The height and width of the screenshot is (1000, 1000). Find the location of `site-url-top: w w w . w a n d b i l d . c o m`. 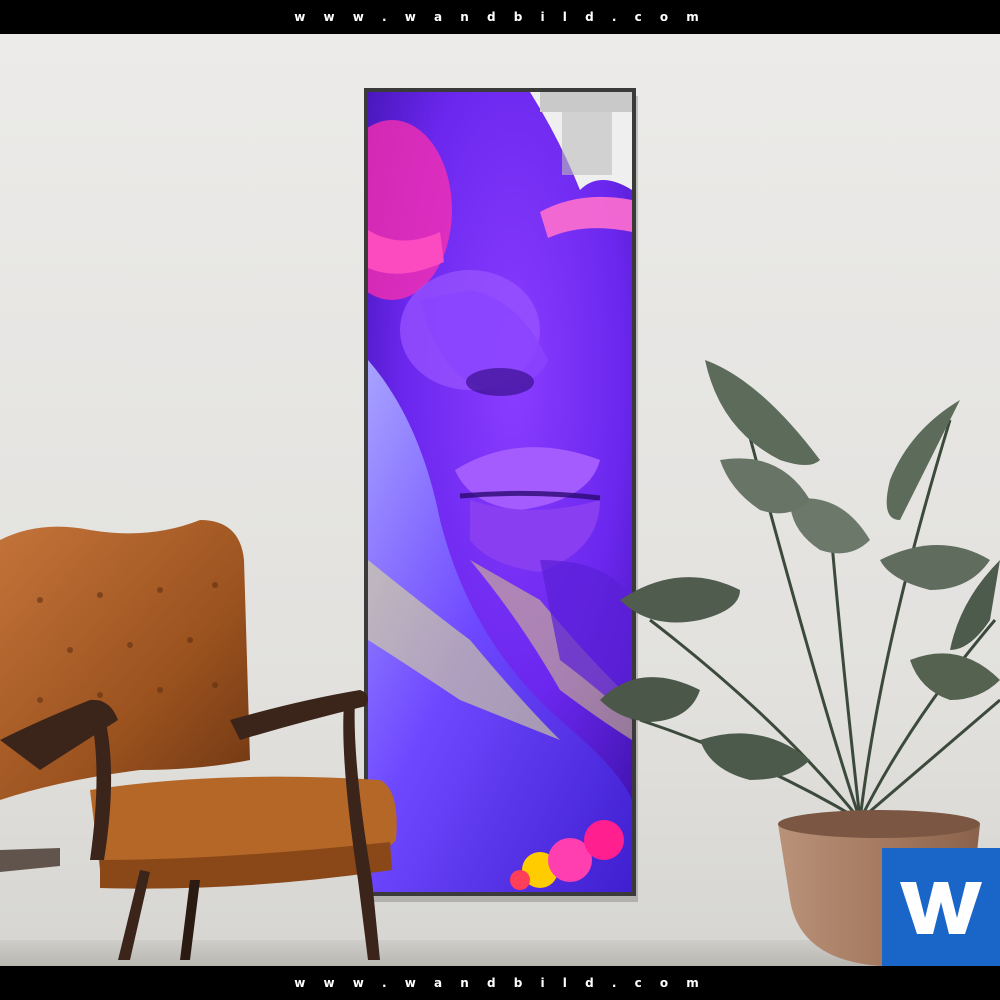

site-url-top: w w w . w a n d b i l d . c o m is located at coordinates (500, 17).